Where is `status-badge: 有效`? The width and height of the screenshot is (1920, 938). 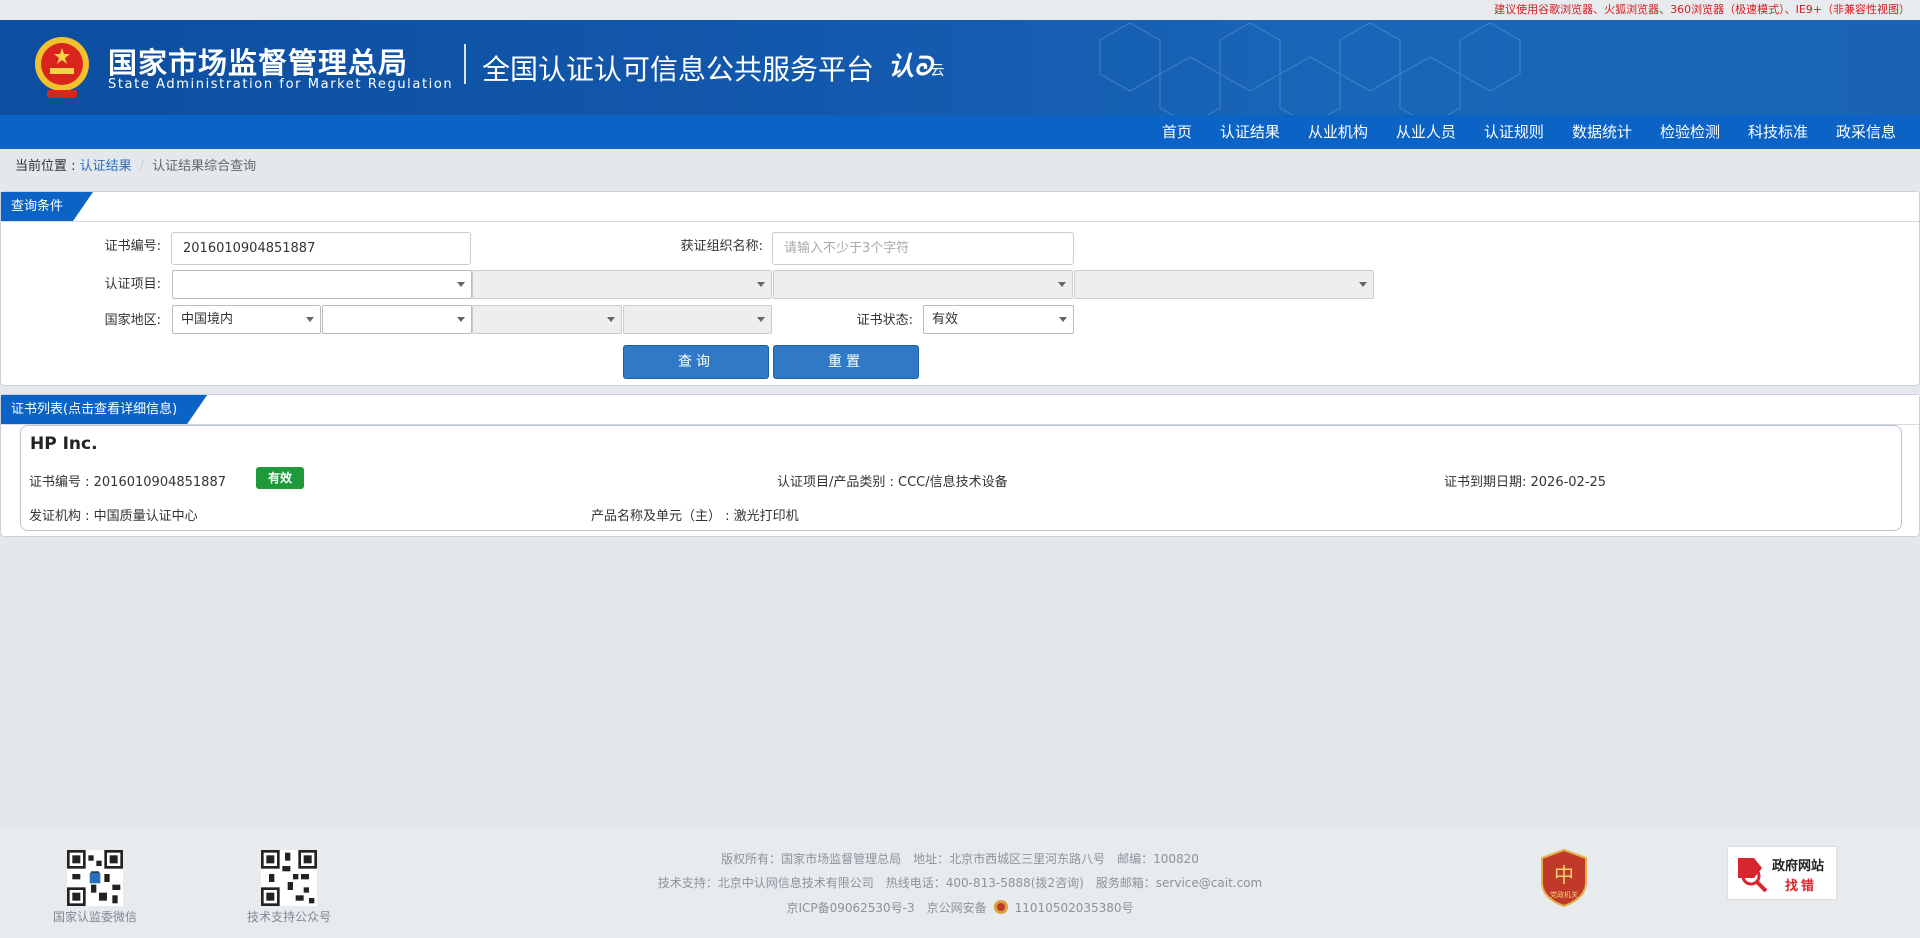
status-badge: 有效 is located at coordinates (280, 478).